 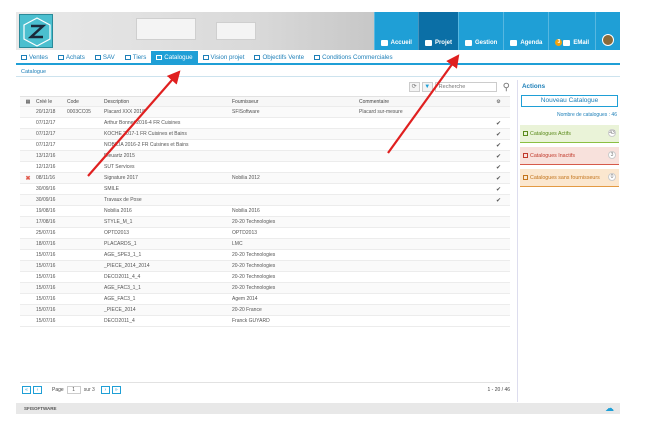 I want to click on no-supplier-catalogs-panel: Catalogues sans fournisseurs 0, so click(x=569, y=178).